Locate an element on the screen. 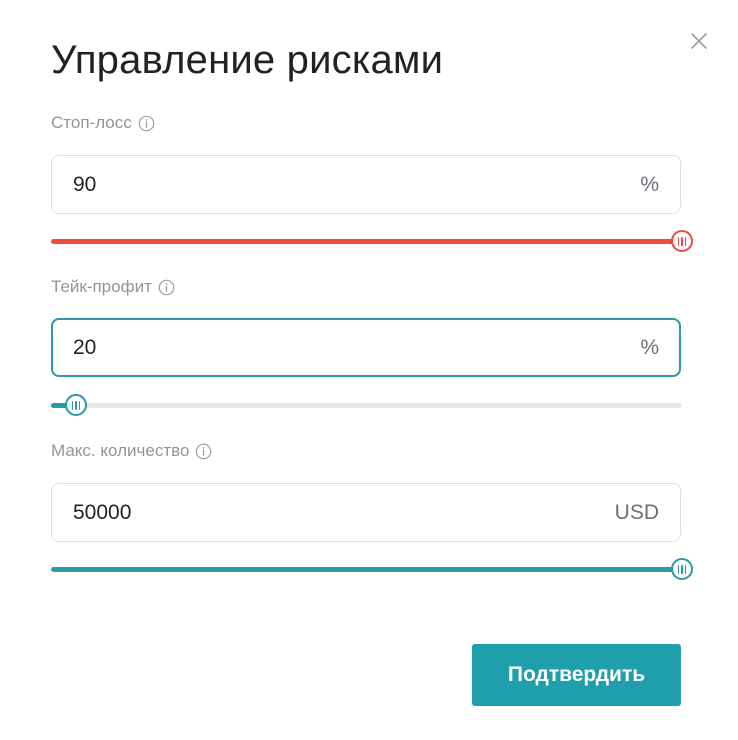 This screenshot has width=738, height=740. max-quantity-input is located at coordinates (344, 512).